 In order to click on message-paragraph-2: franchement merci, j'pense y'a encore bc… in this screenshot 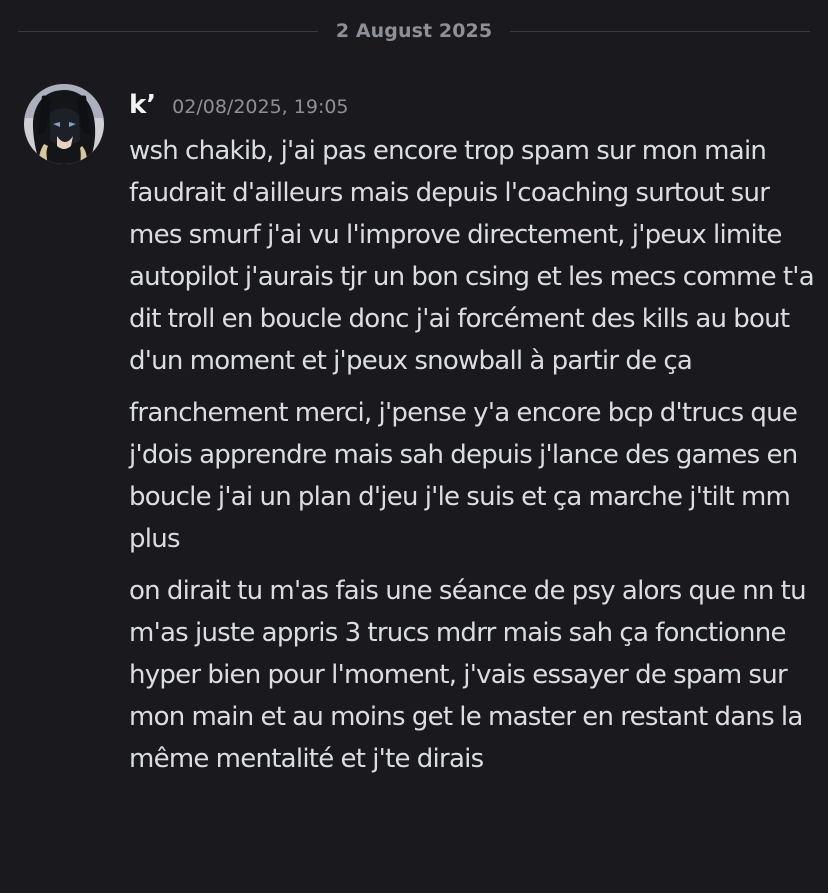, I will do `click(463, 476)`.